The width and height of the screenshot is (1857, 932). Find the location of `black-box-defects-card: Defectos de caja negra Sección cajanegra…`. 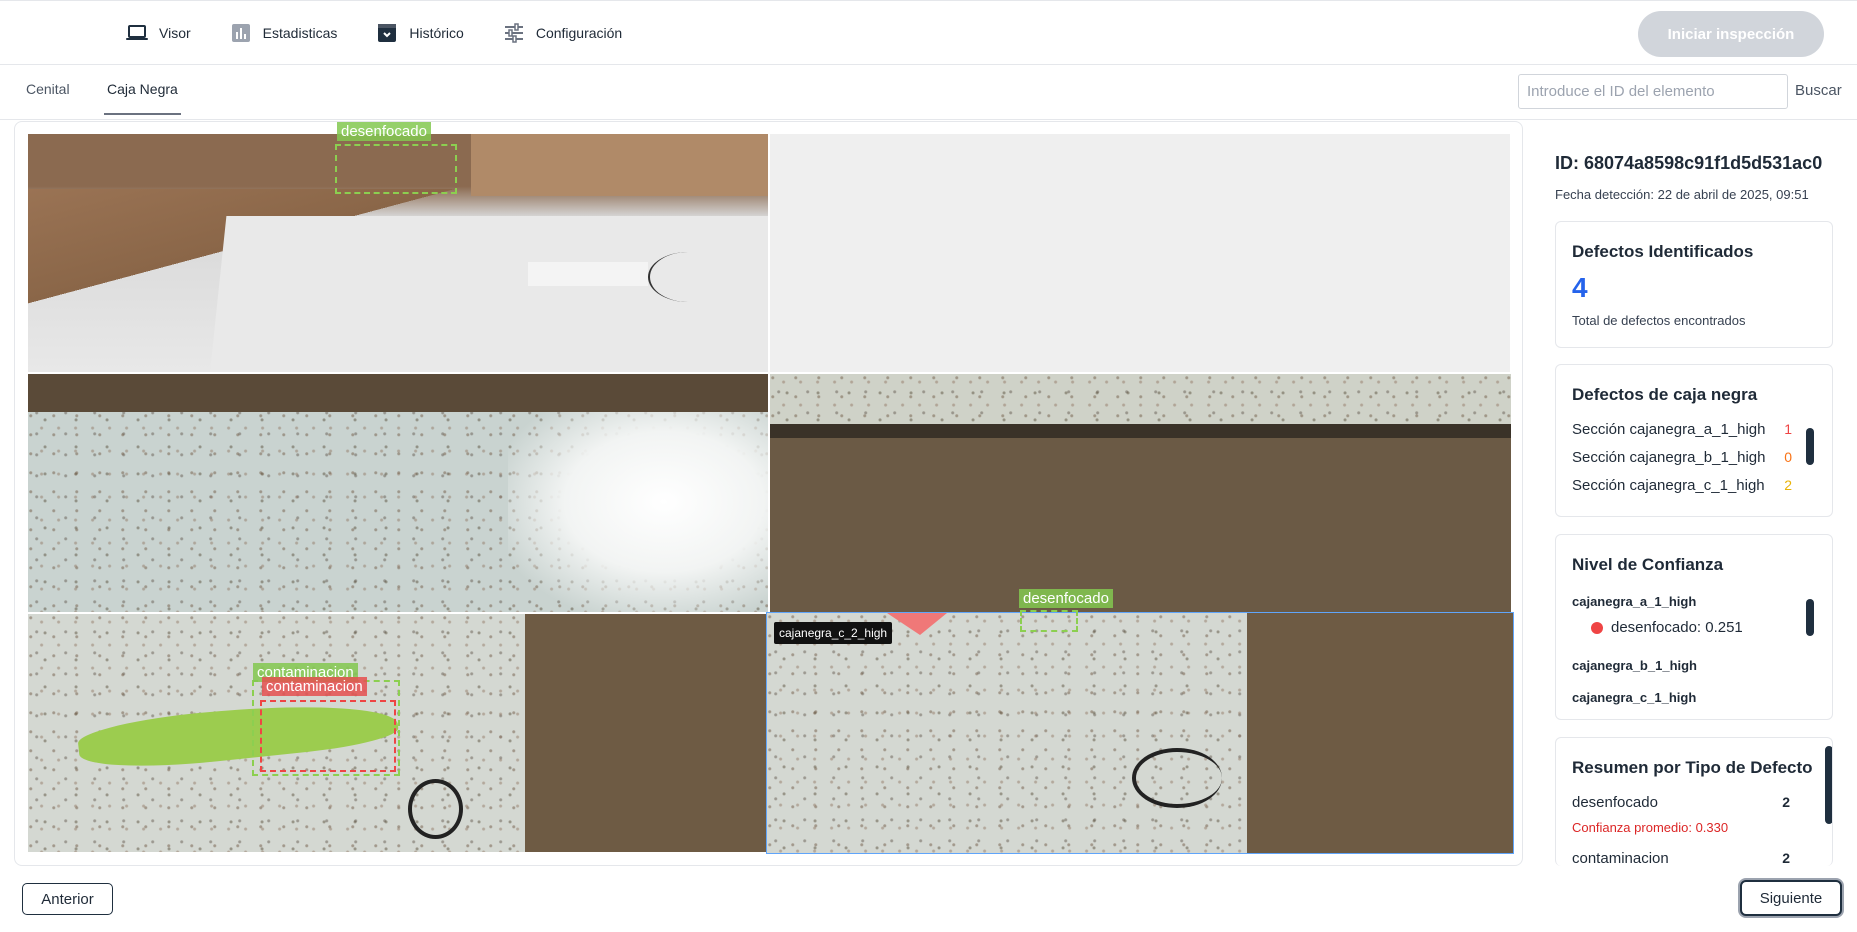

black-box-defects-card: Defectos de caja negra Sección cajanegra… is located at coordinates (1694, 440).